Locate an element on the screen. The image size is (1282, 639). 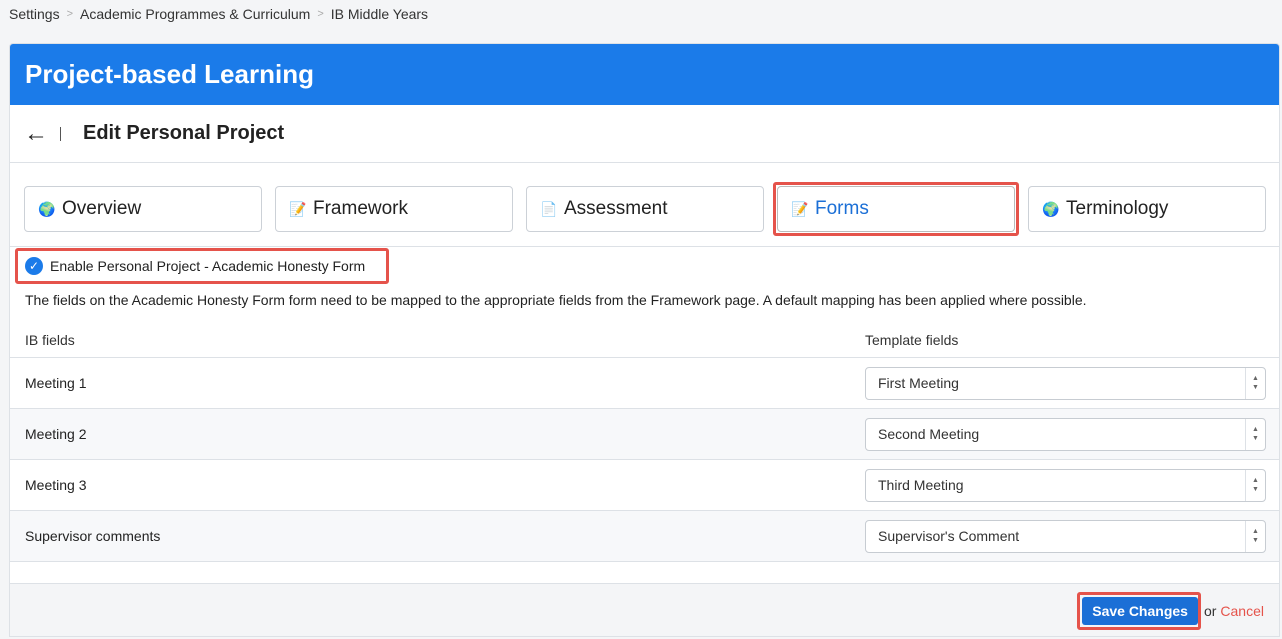
memo-icon: 📝 is located at coordinates (800, 208).